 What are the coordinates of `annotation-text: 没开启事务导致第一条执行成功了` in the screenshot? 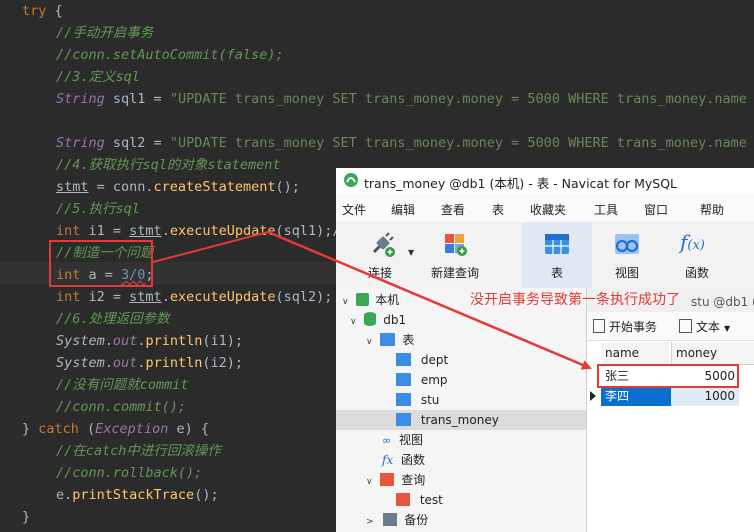 It's located at (575, 300).